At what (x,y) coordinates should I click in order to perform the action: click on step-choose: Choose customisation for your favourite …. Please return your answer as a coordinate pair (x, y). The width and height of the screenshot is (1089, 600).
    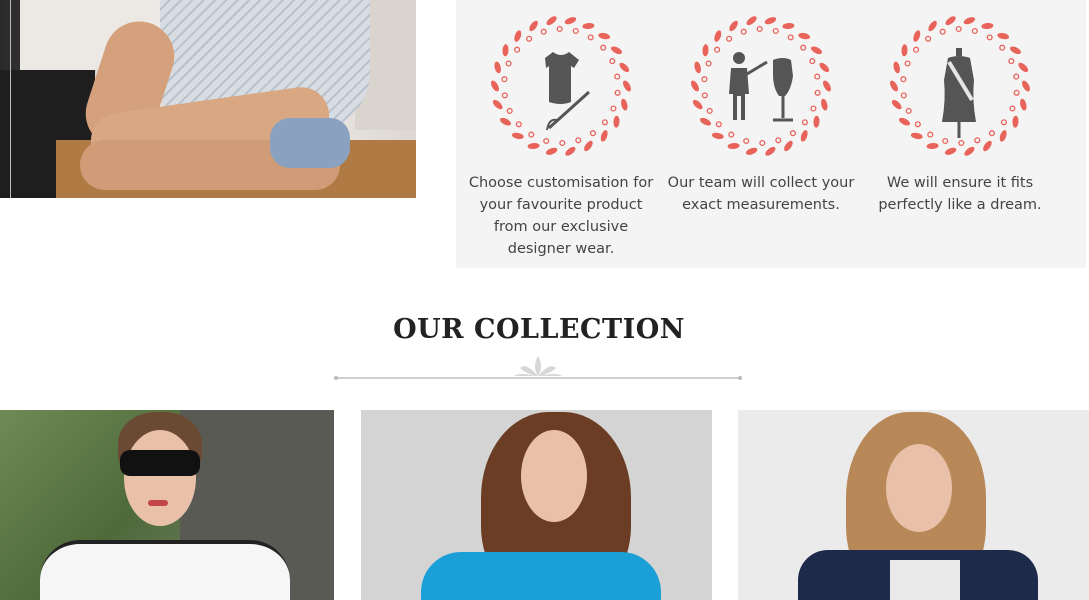
    Looking at the image, I should click on (561, 135).